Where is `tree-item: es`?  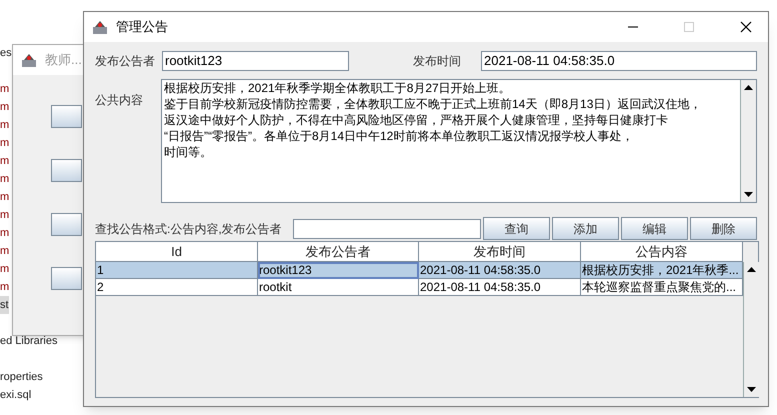
tree-item: es is located at coordinates (6, 53).